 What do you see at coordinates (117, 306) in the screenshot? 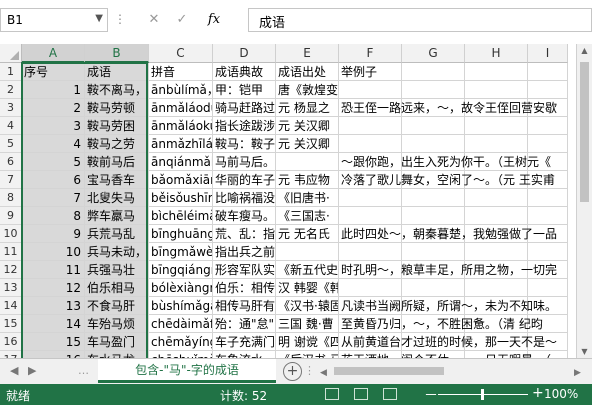
I see `cell: 不食马肝` at bounding box center [117, 306].